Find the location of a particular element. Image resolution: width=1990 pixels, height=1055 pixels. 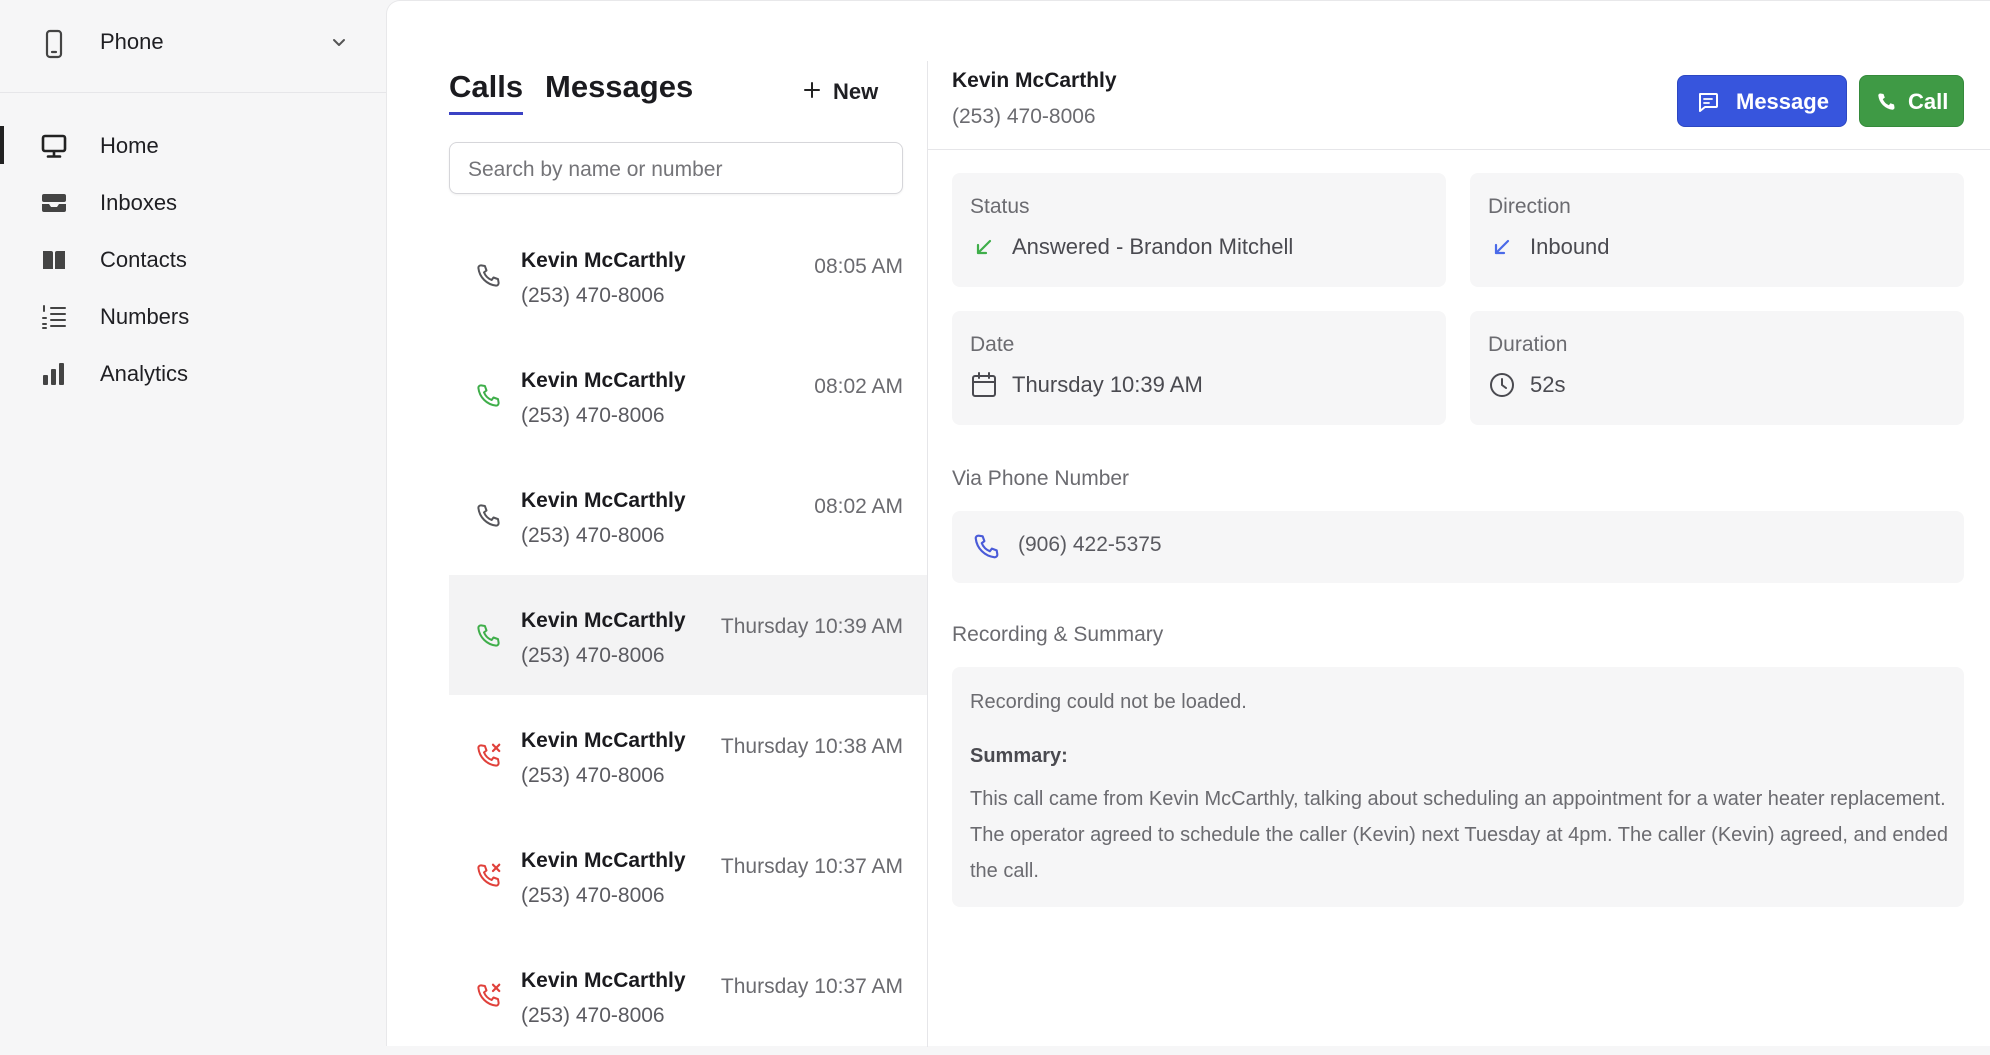

inbox-icon is located at coordinates (54, 203).